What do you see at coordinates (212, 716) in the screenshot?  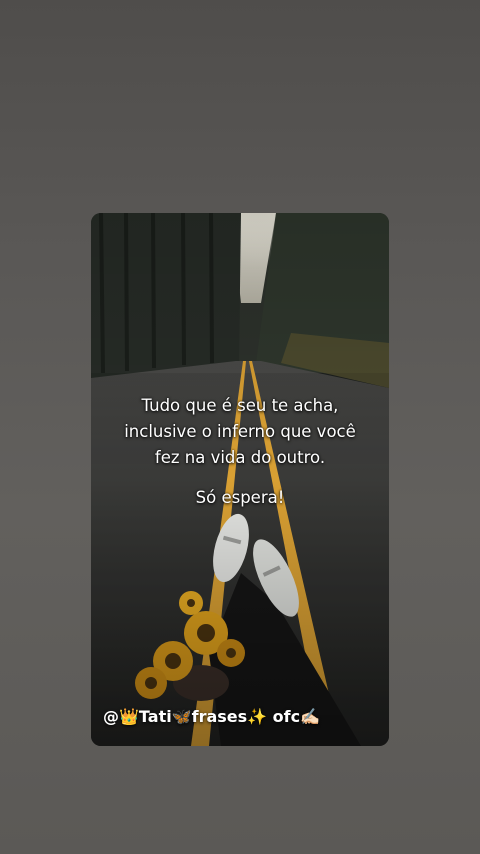 I see `author-credit: @👑Tati🦋frases✨ ofc✍🏻` at bounding box center [212, 716].